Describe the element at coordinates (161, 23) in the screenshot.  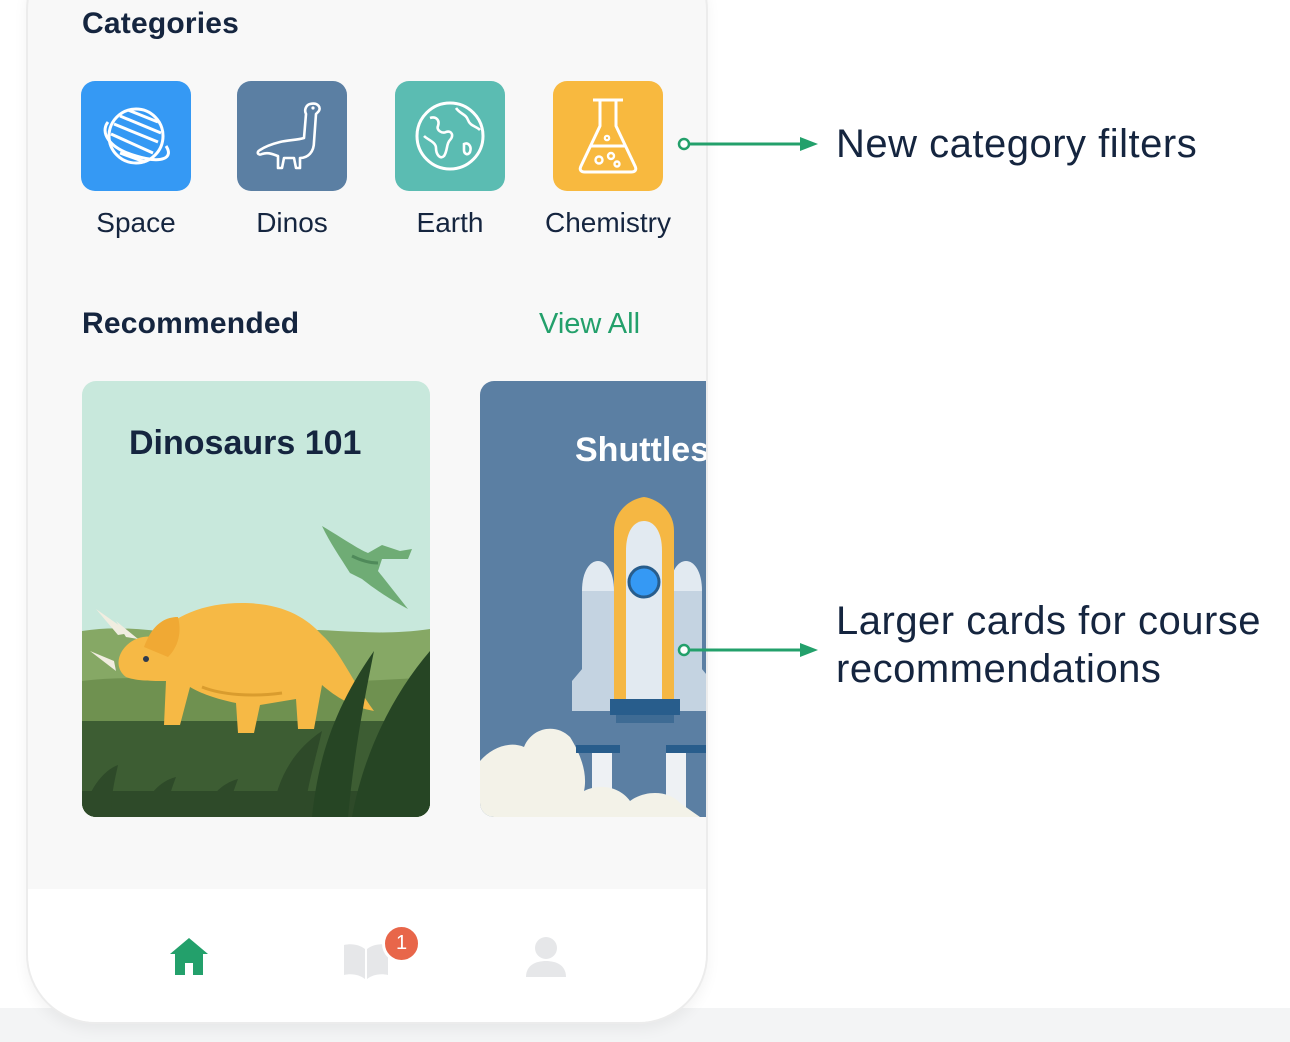
I see `categories-heading: Categories` at that location.